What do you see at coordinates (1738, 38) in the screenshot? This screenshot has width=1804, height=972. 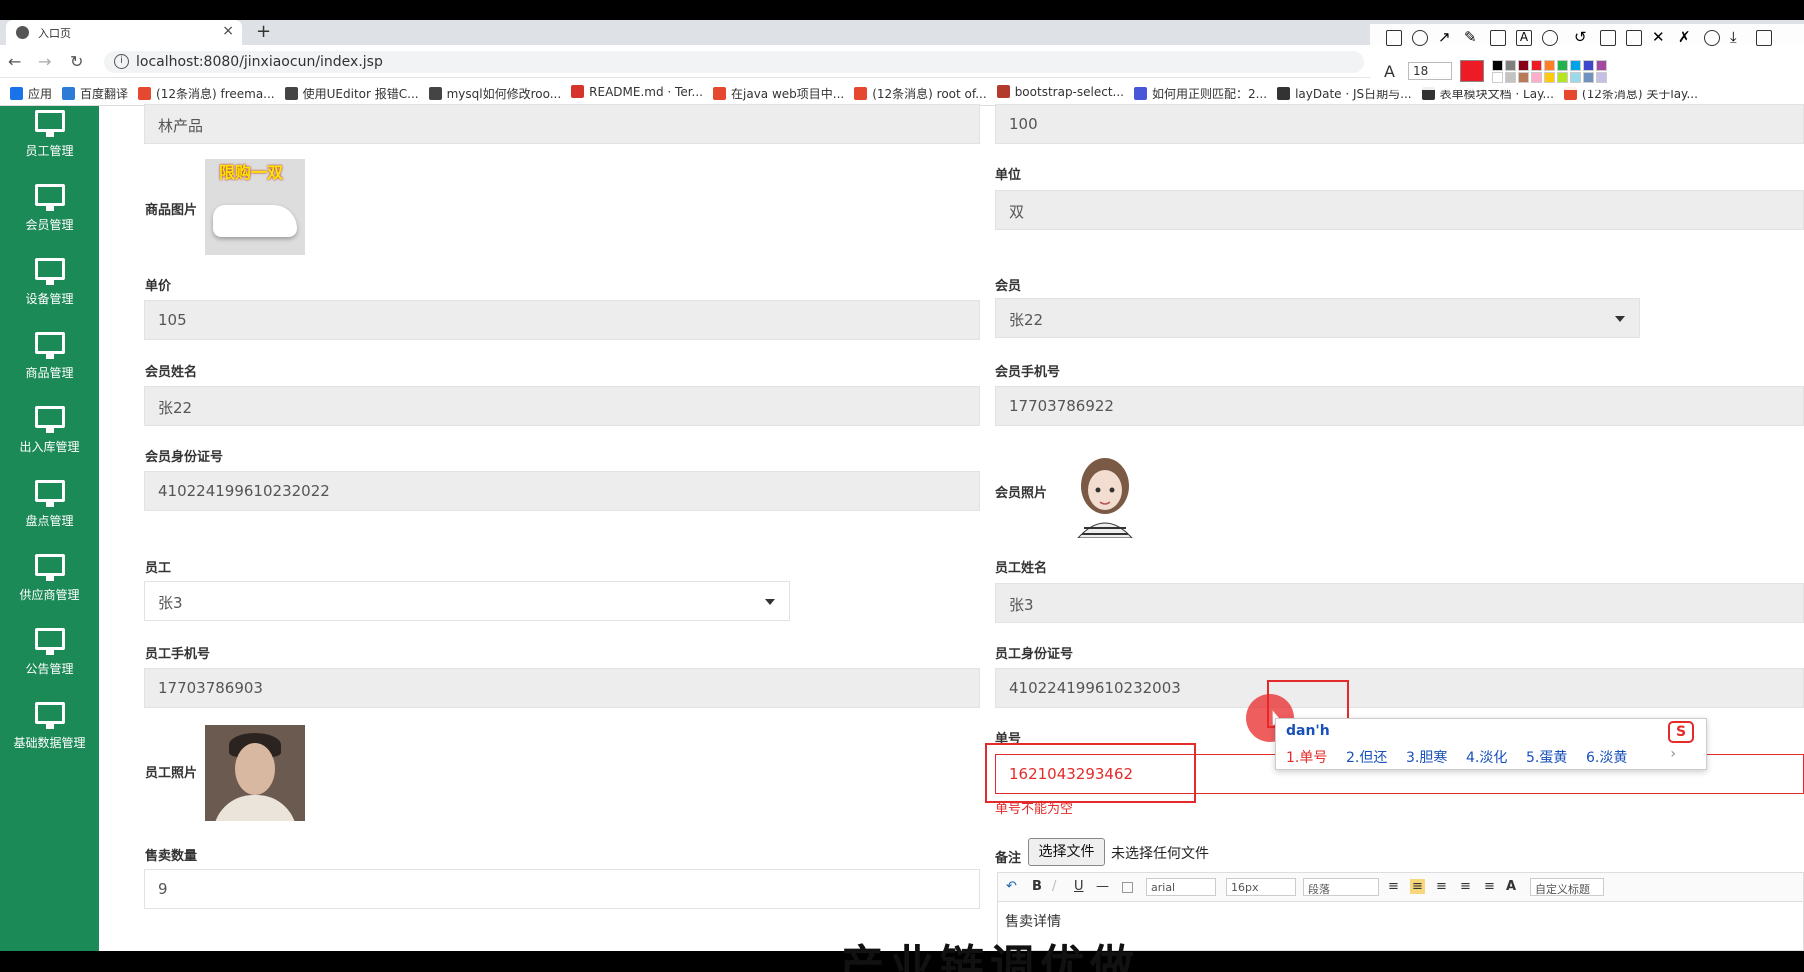 I see `download-icon: ⤓` at bounding box center [1738, 38].